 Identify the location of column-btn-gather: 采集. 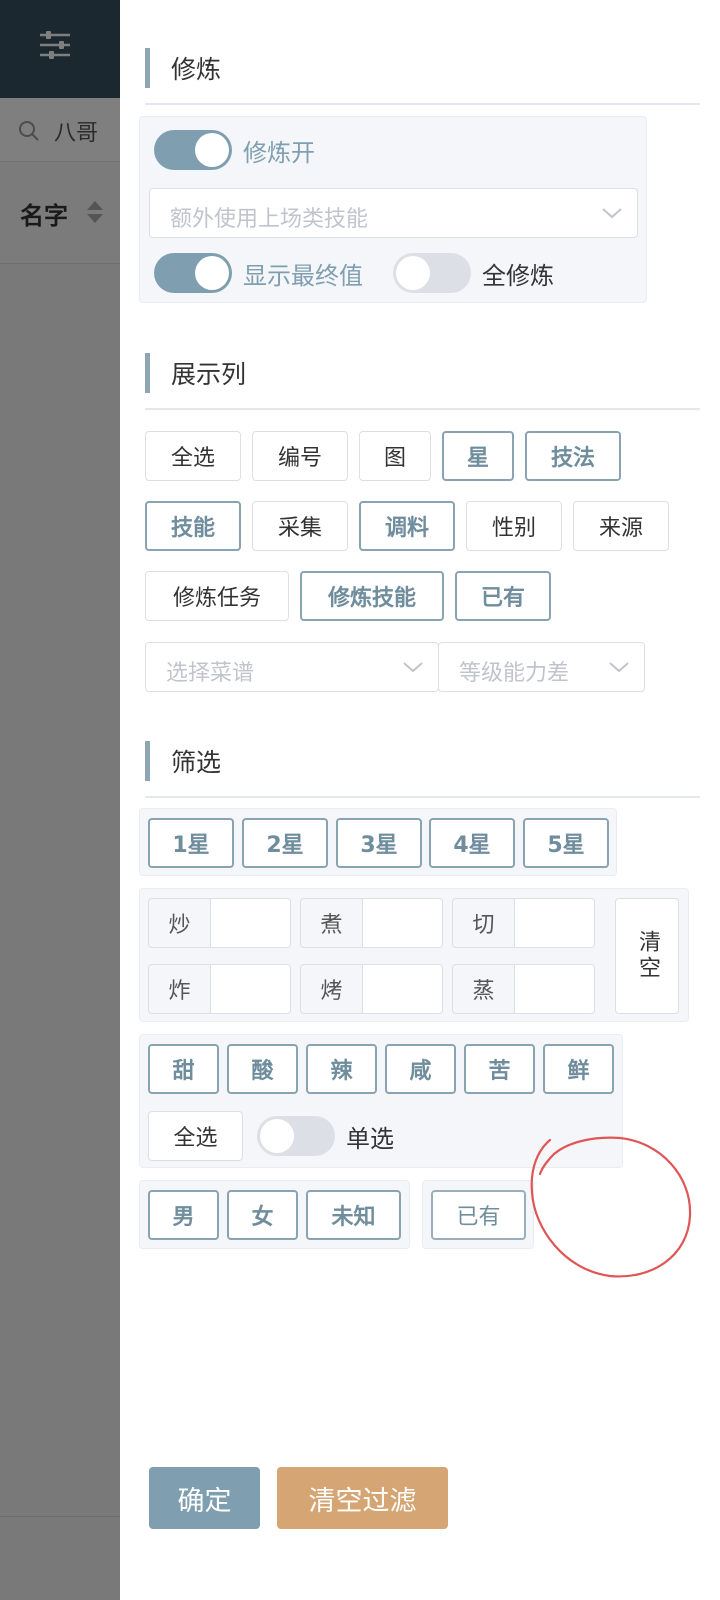
(300, 526).